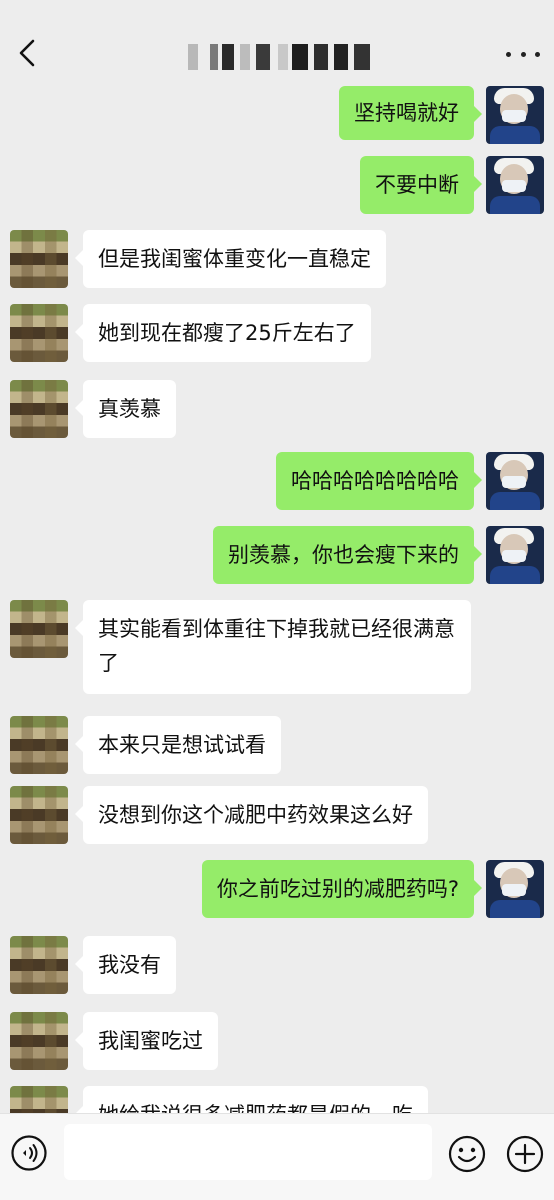 Image resolution: width=554 pixels, height=1200 pixels. Describe the element at coordinates (467, 1154) in the screenshot. I see `emoji-icon` at that location.